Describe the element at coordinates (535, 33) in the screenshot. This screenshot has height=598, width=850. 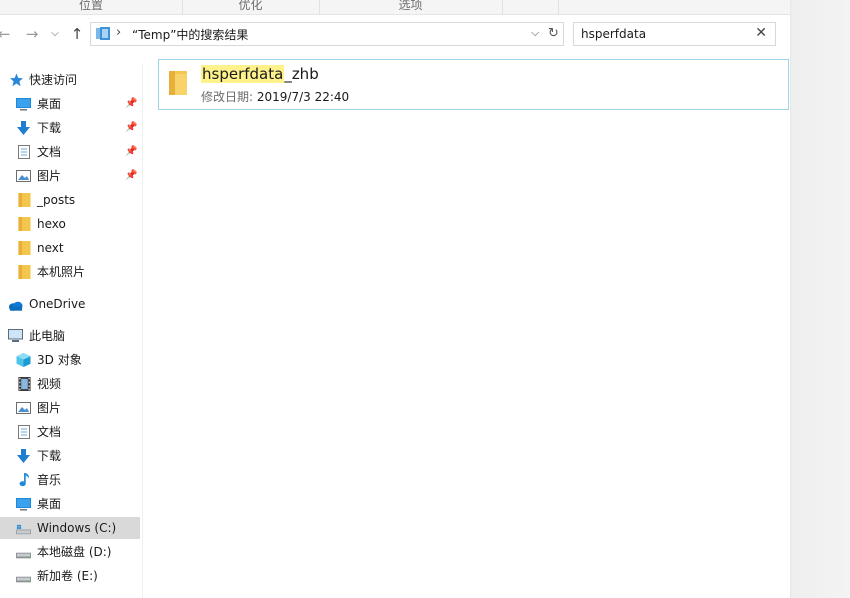
I see `address-dropdown-icon: ⌵` at that location.